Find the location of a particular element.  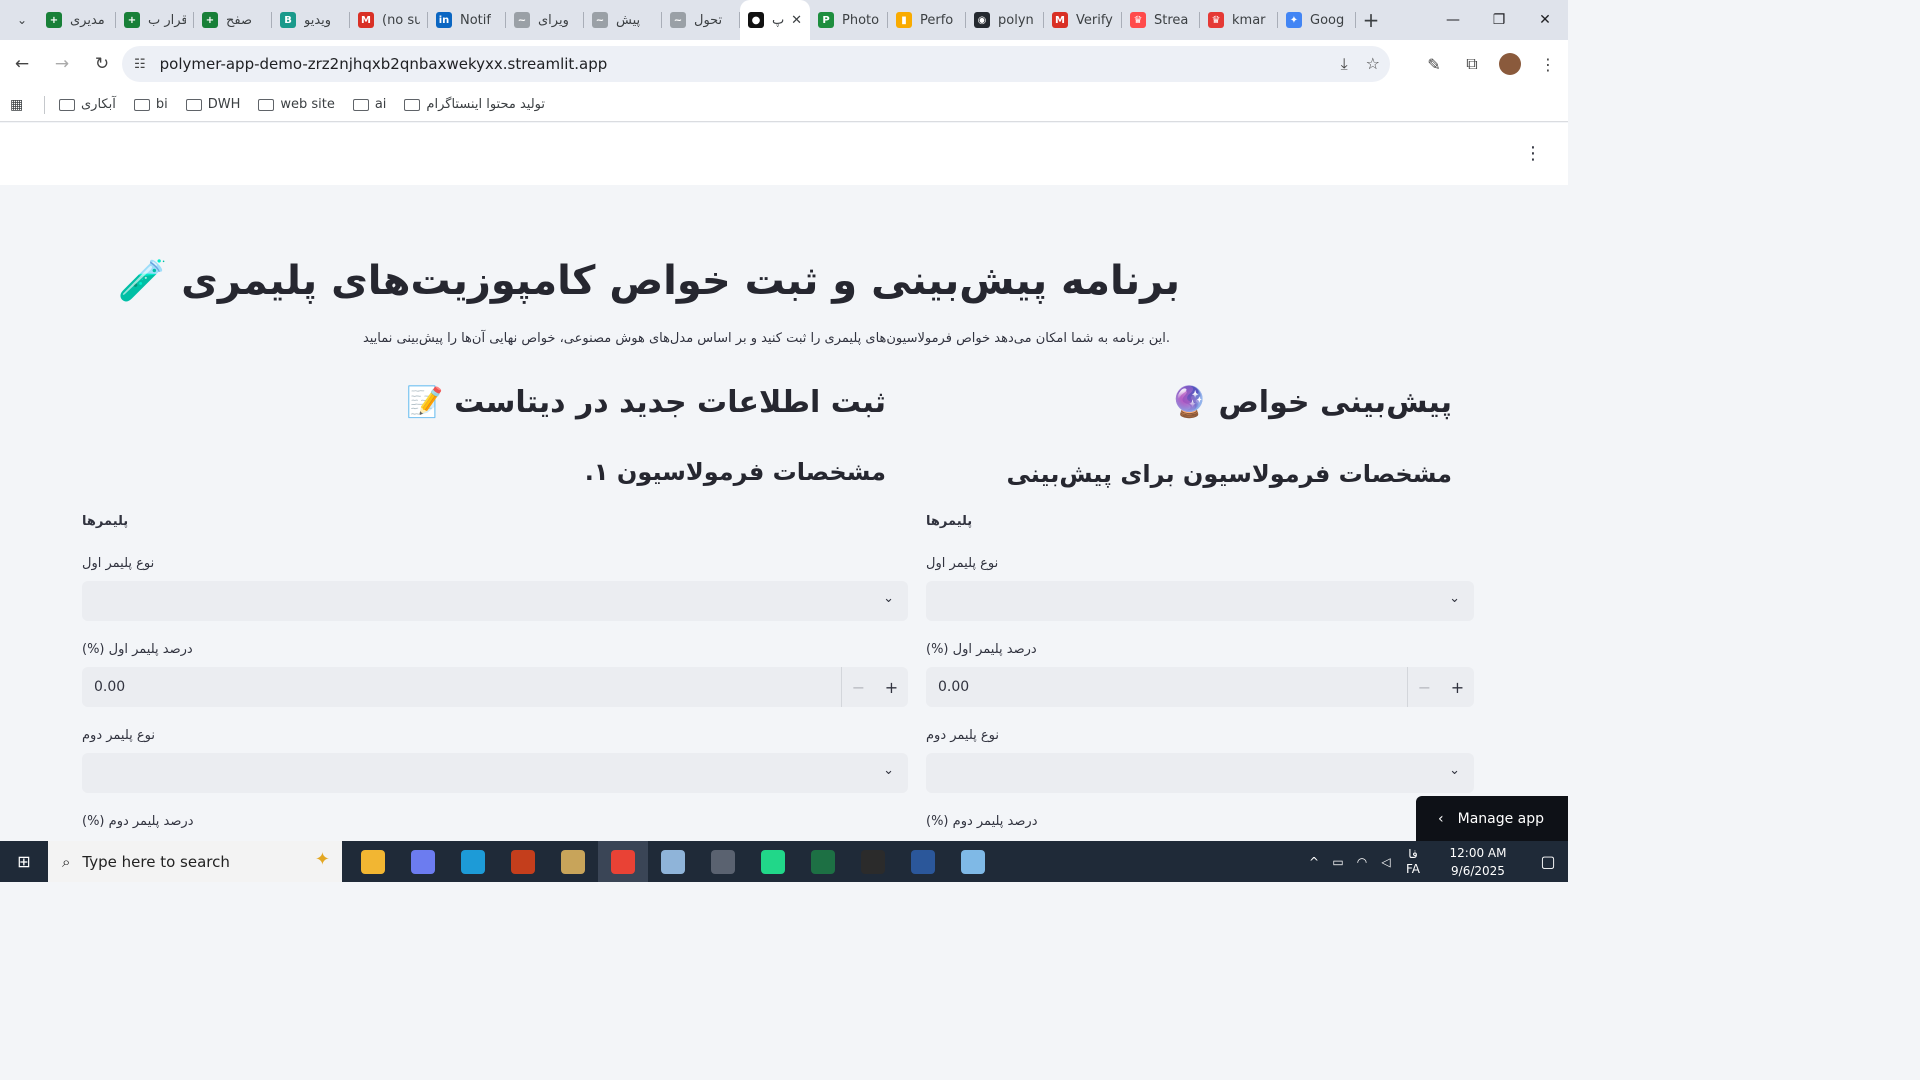

bookmark-folder: bi is located at coordinates (150, 104).